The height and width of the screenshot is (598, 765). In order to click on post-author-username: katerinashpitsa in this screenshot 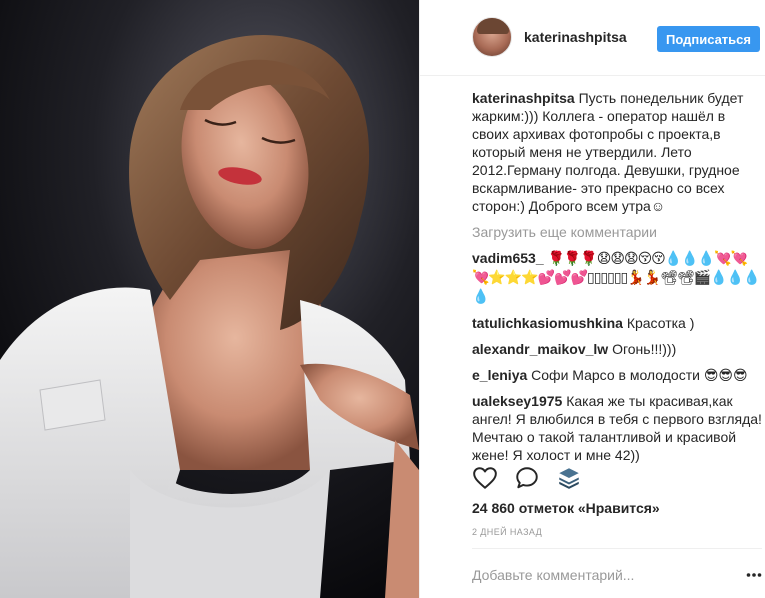, I will do `click(575, 37)`.